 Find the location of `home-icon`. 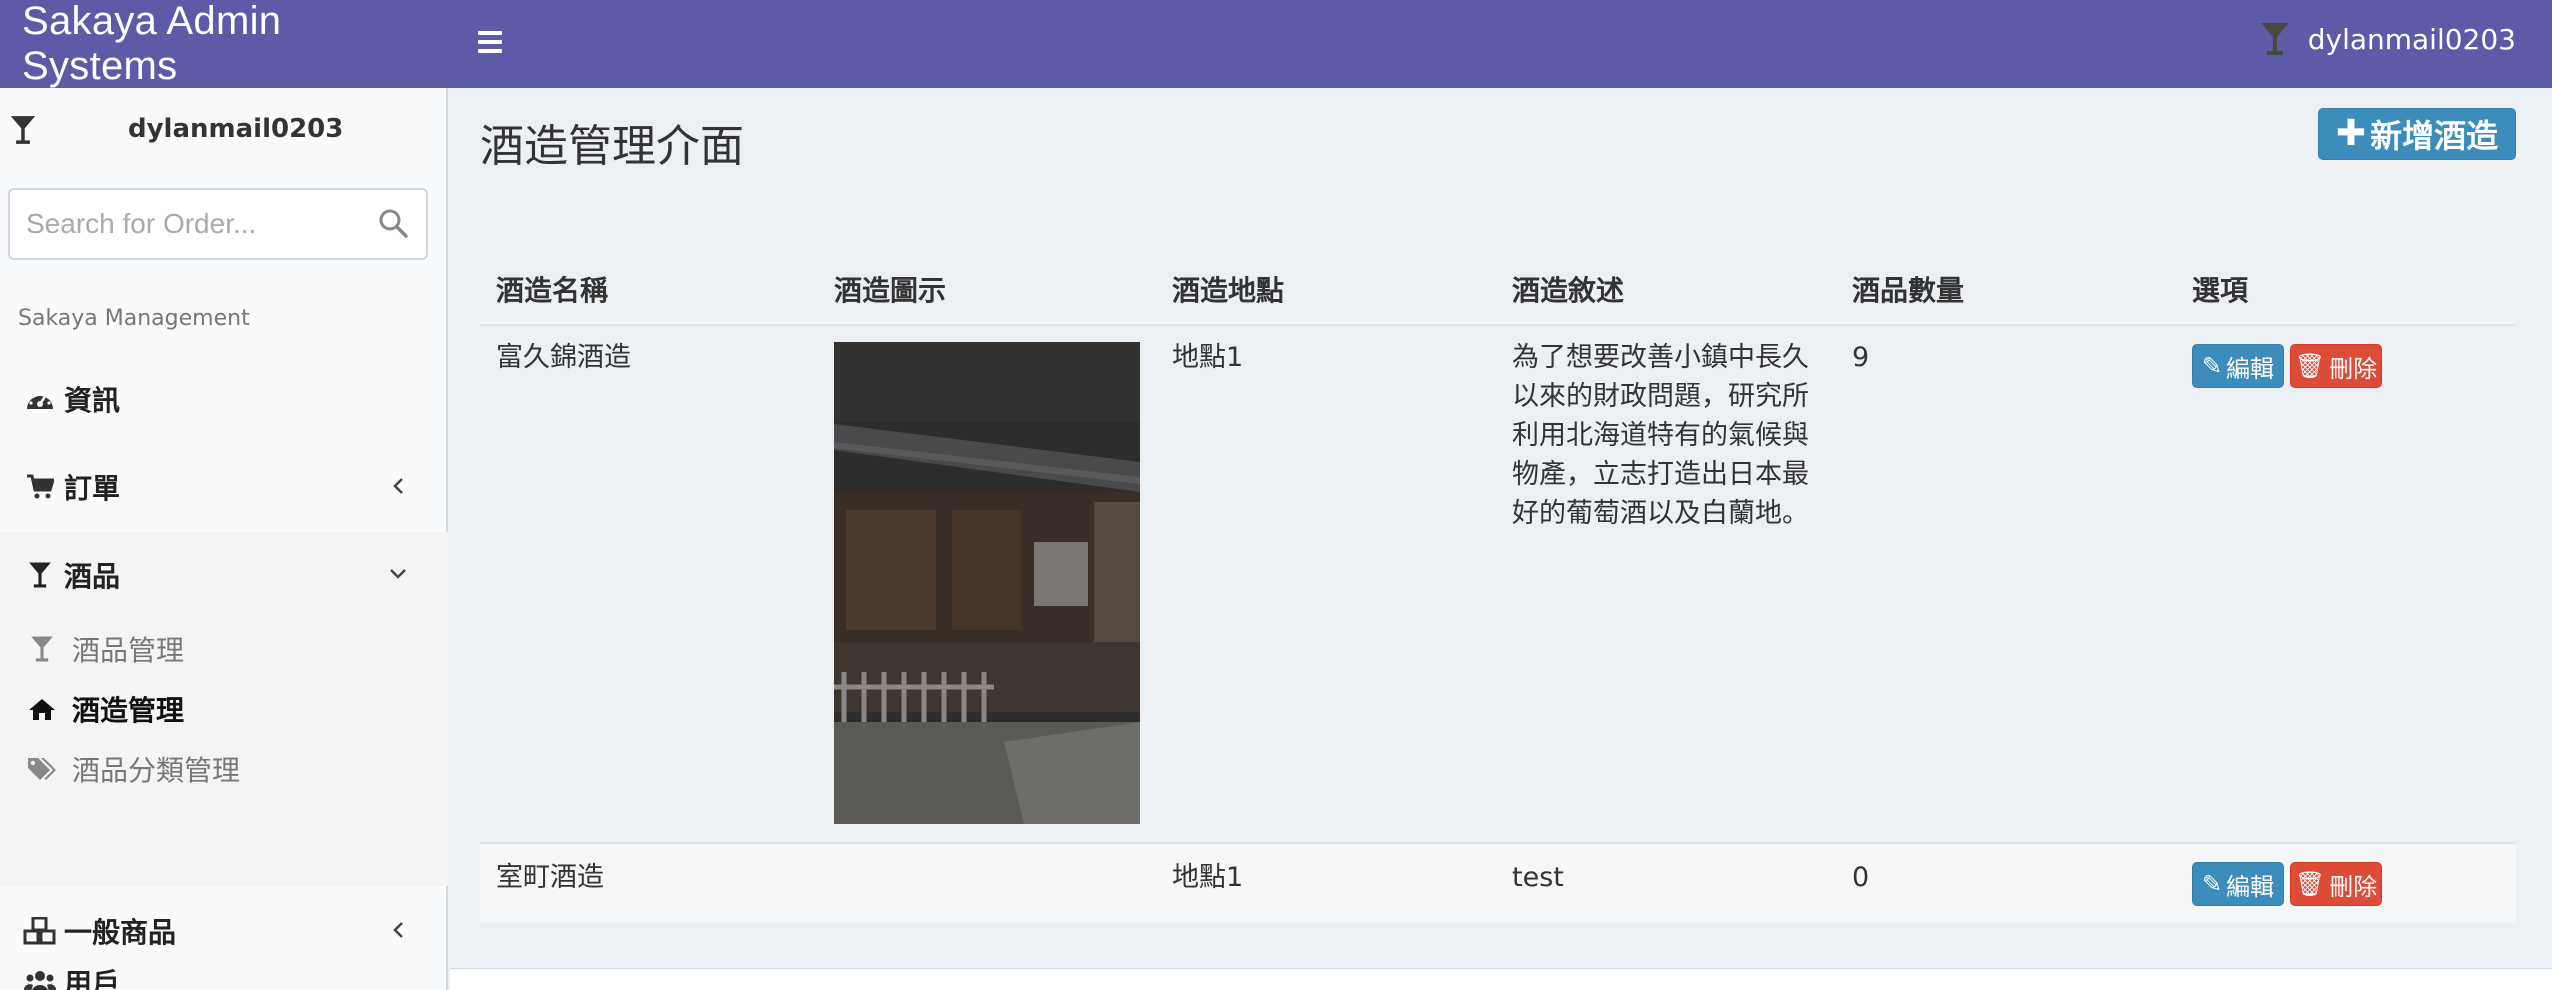

home-icon is located at coordinates (42, 709).